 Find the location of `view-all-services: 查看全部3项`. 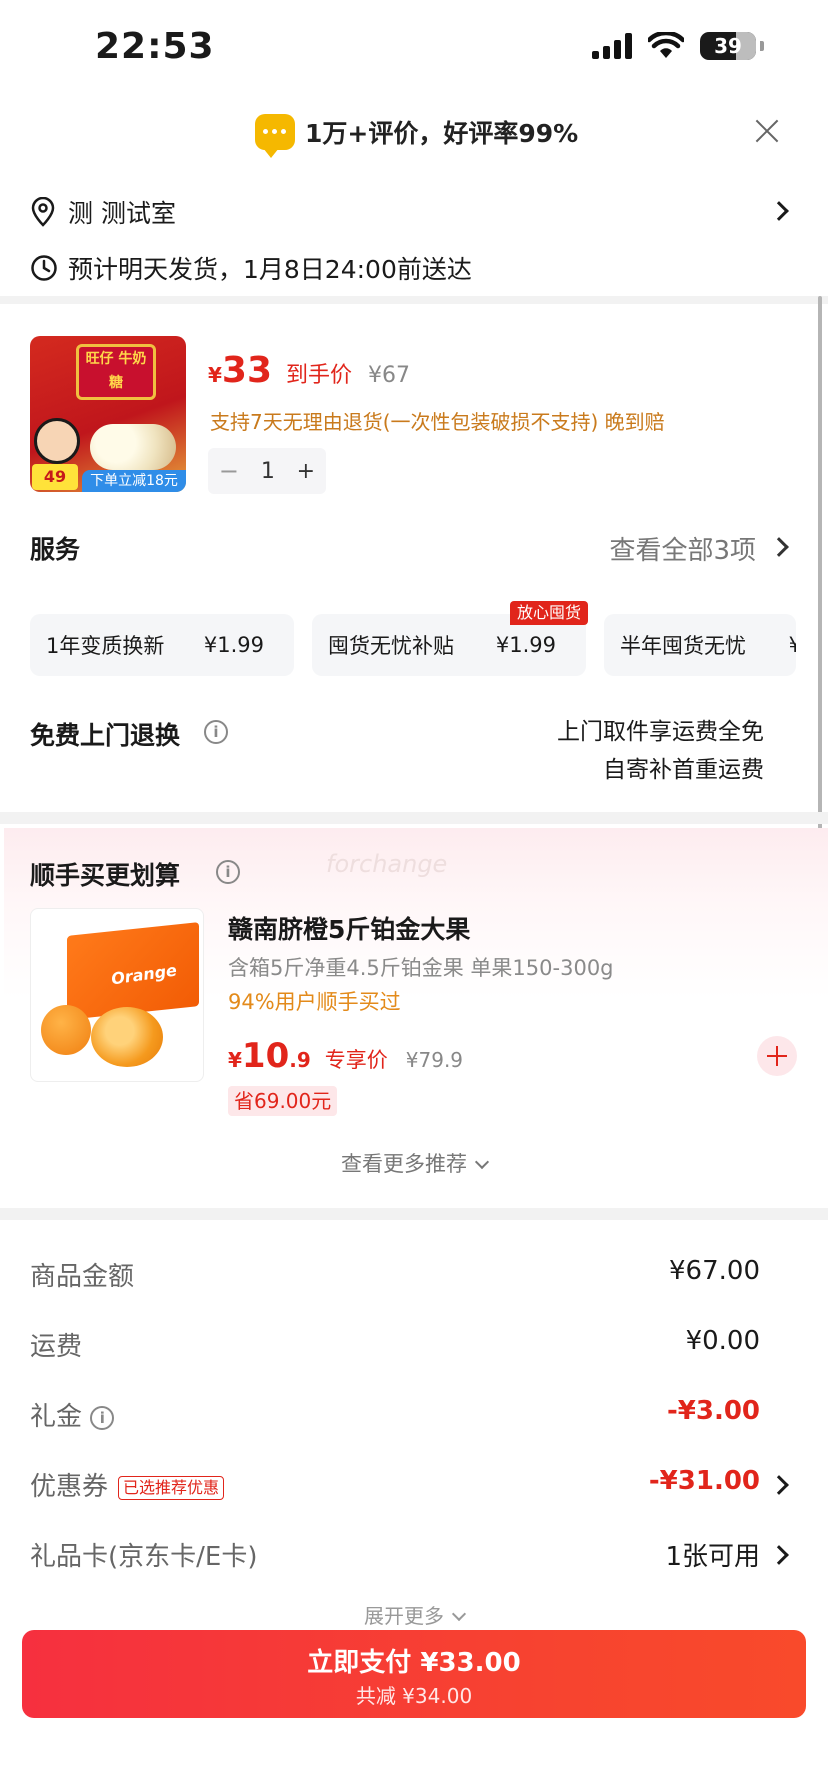

view-all-services: 查看全部3项 is located at coordinates (682, 548).